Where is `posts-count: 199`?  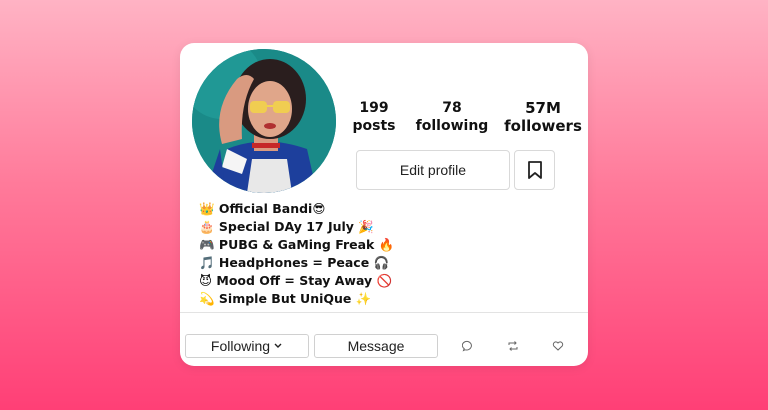 posts-count: 199 is located at coordinates (374, 108).